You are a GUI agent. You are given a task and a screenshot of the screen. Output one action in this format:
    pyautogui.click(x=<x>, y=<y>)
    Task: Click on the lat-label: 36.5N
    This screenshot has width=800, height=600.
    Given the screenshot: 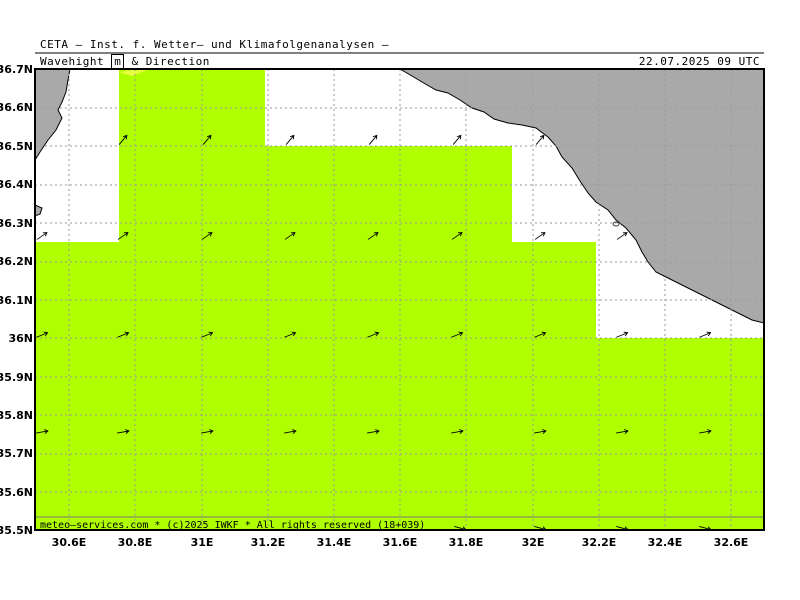 What is the action you would take?
    pyautogui.click(x=16, y=146)
    